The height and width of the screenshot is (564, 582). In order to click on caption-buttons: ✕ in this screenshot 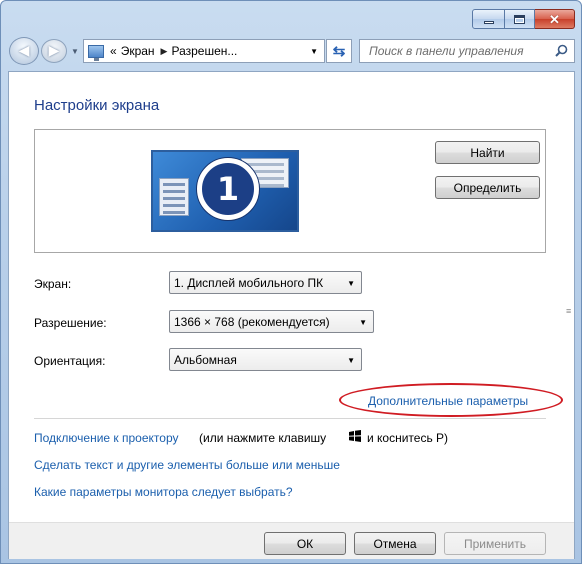, I will do `click(523, 19)`.